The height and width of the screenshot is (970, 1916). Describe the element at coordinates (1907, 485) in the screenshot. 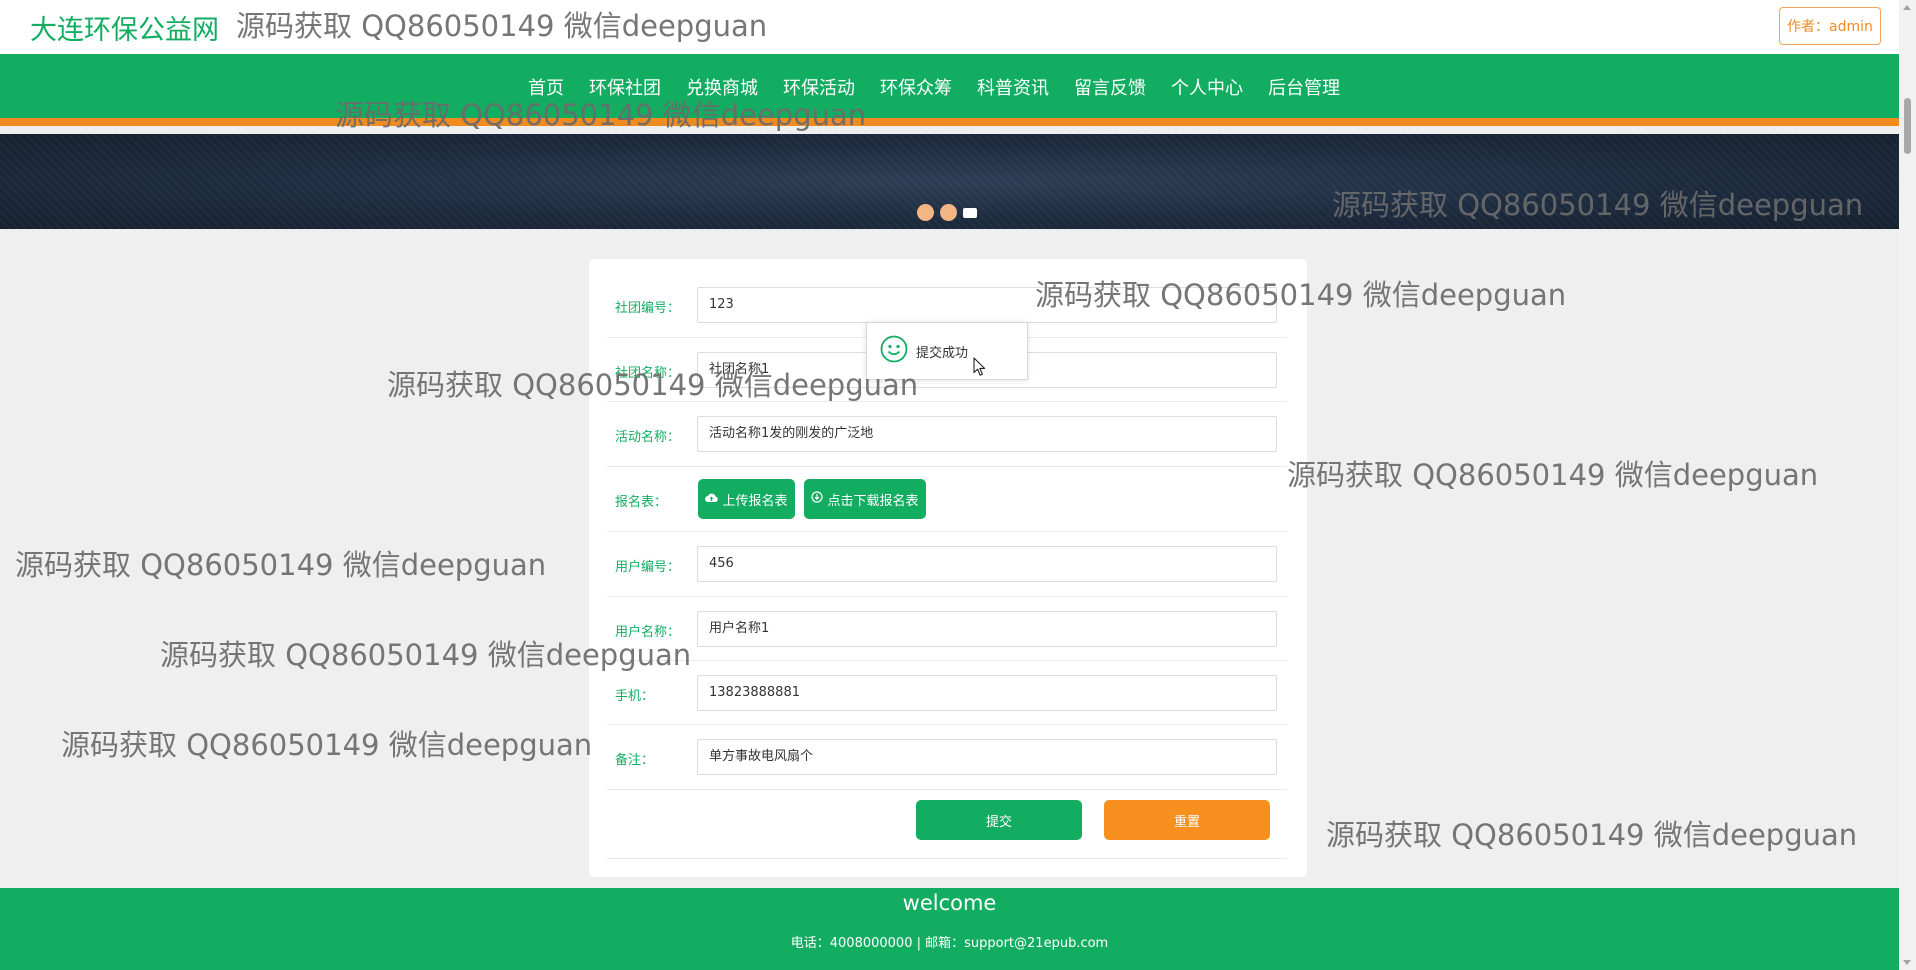

I see `page-scrollbar` at that location.